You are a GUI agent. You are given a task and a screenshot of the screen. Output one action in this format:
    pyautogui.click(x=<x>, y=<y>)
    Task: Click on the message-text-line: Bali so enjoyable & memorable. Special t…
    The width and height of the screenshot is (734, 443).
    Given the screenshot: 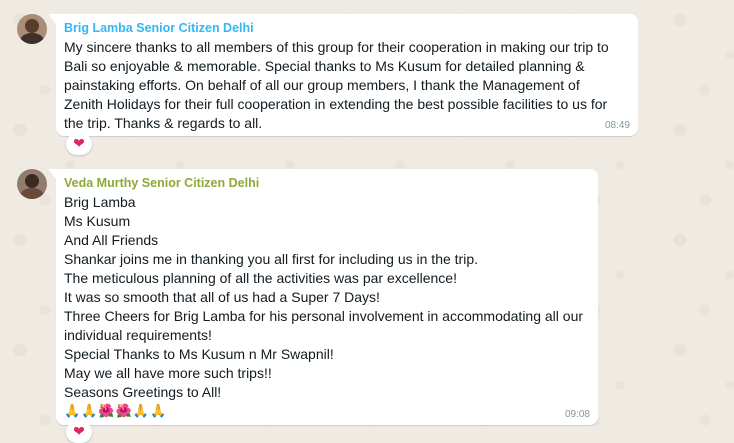 What is the action you would take?
    pyautogui.click(x=324, y=66)
    